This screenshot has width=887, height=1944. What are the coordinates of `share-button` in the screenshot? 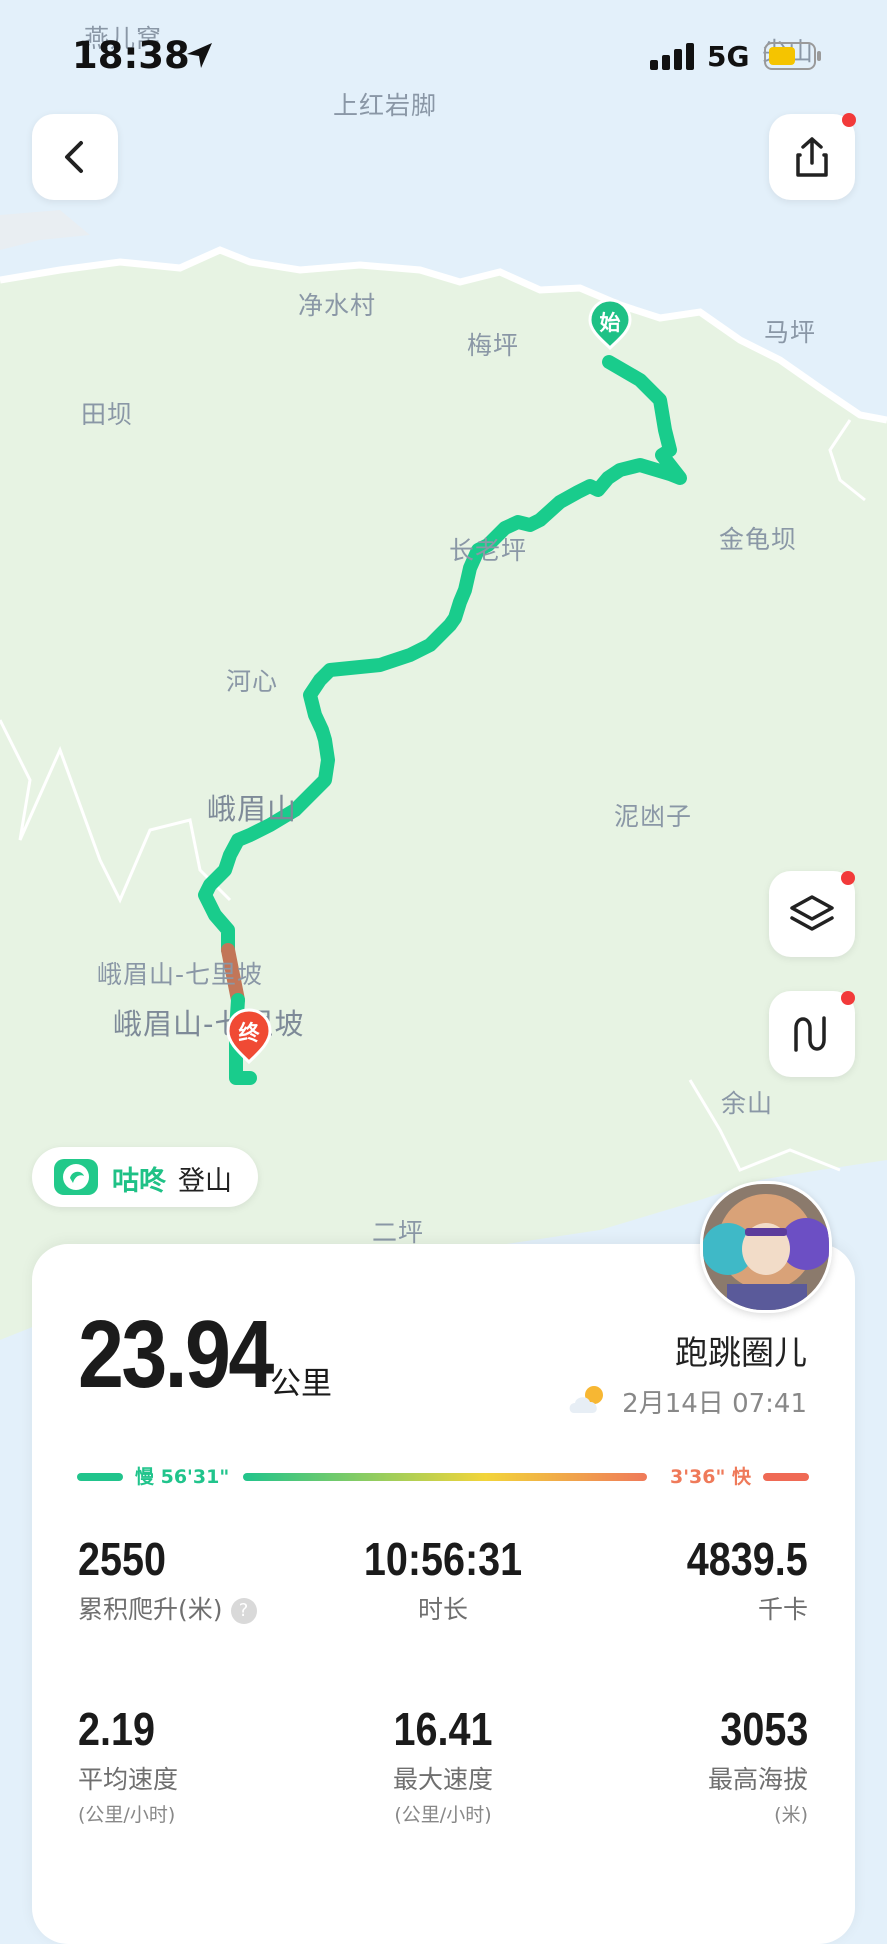 It's located at (812, 157).